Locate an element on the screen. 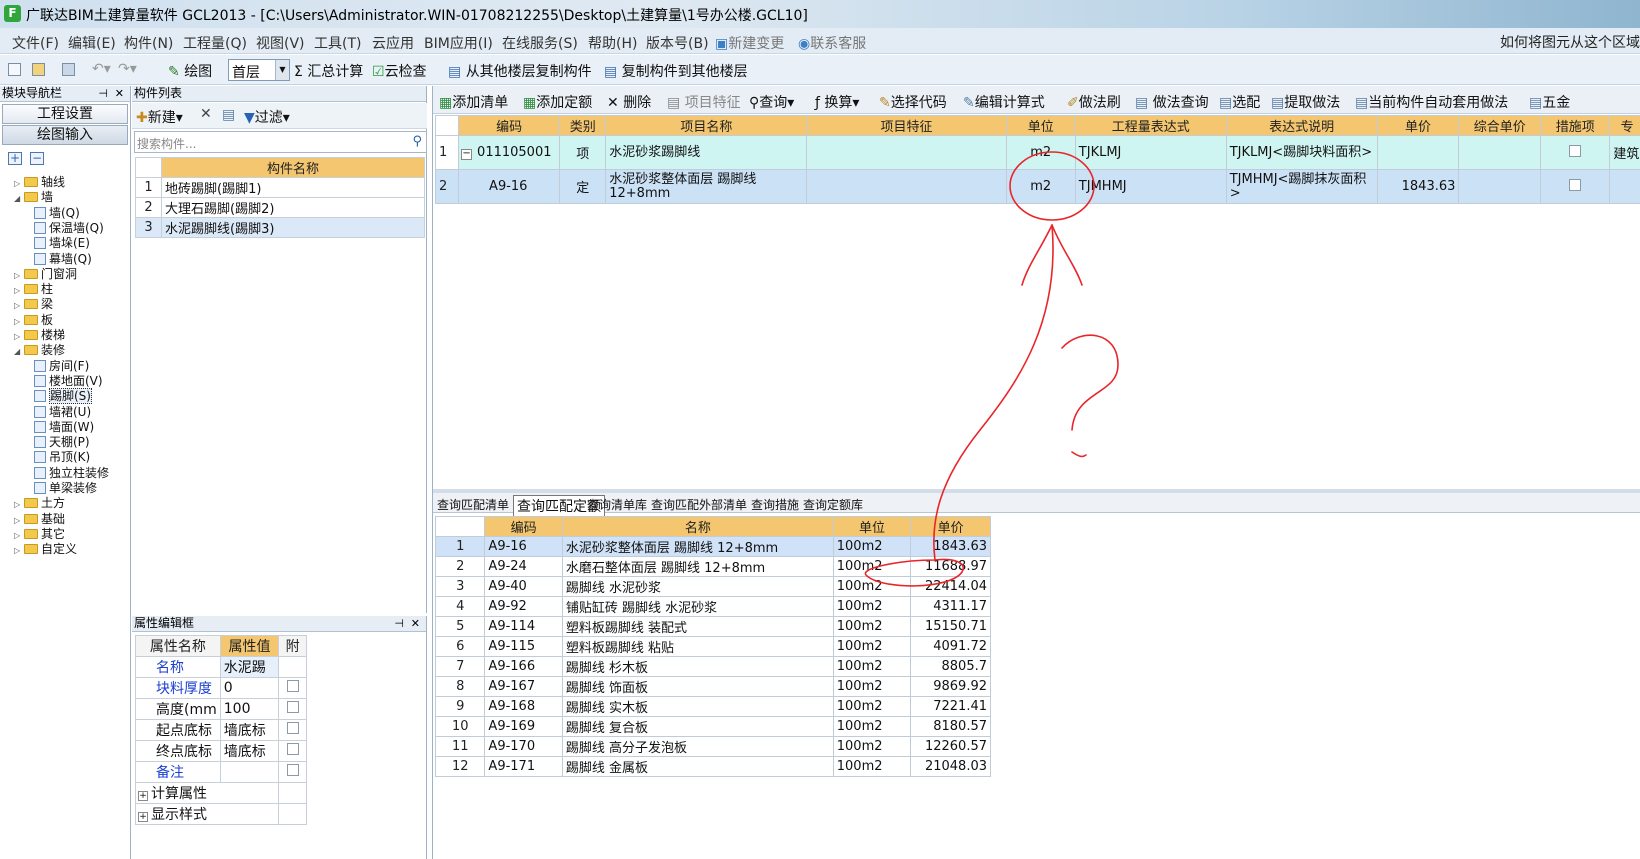  method-spec-cell: 建筑 is located at coordinates (1624, 152).